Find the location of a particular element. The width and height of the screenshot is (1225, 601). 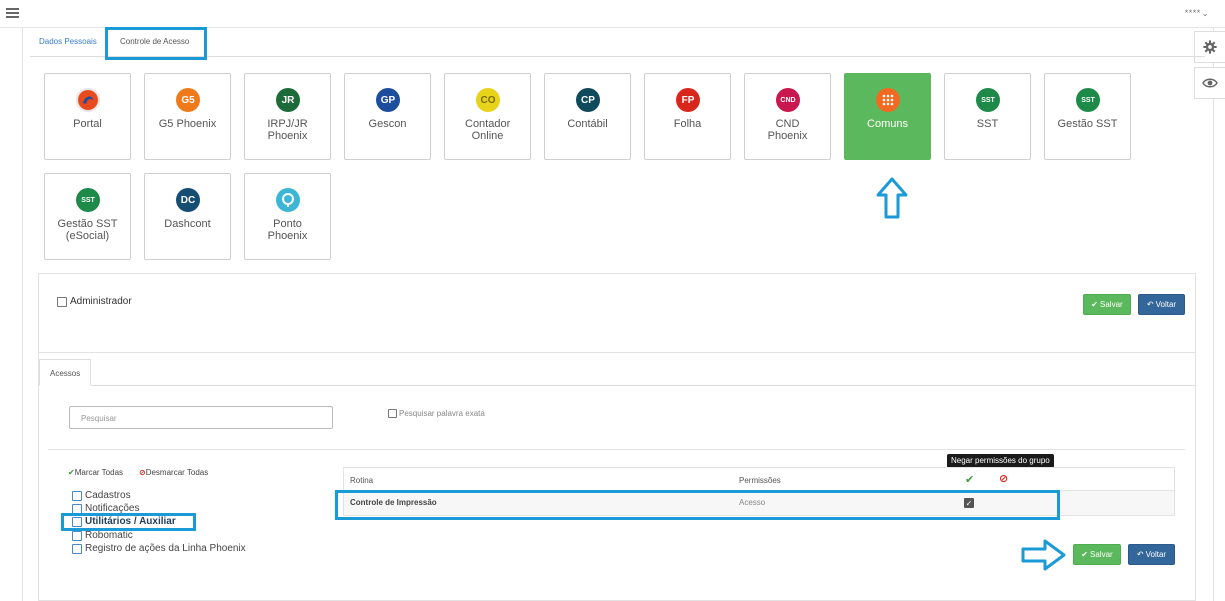

tabs-baseline is located at coordinates (617, 385).